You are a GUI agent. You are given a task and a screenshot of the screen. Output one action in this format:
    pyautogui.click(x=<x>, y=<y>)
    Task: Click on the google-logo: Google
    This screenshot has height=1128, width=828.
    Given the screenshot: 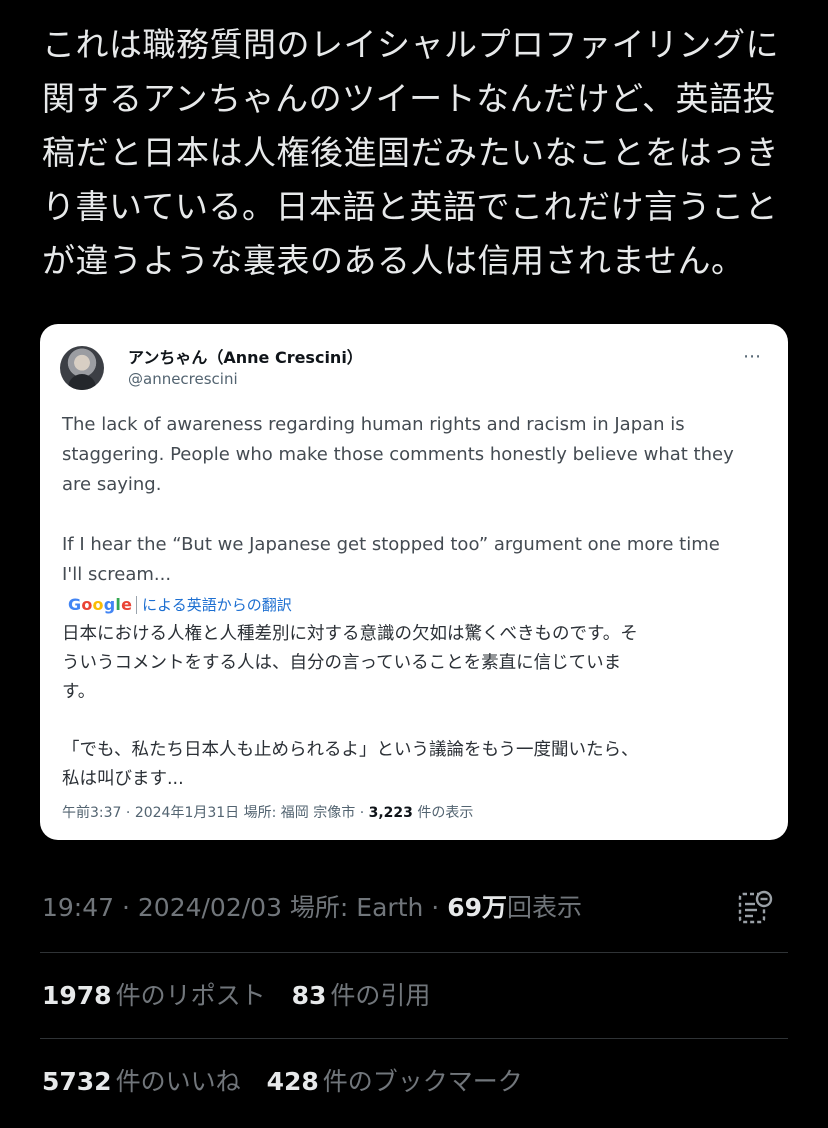 What is the action you would take?
    pyautogui.click(x=100, y=604)
    